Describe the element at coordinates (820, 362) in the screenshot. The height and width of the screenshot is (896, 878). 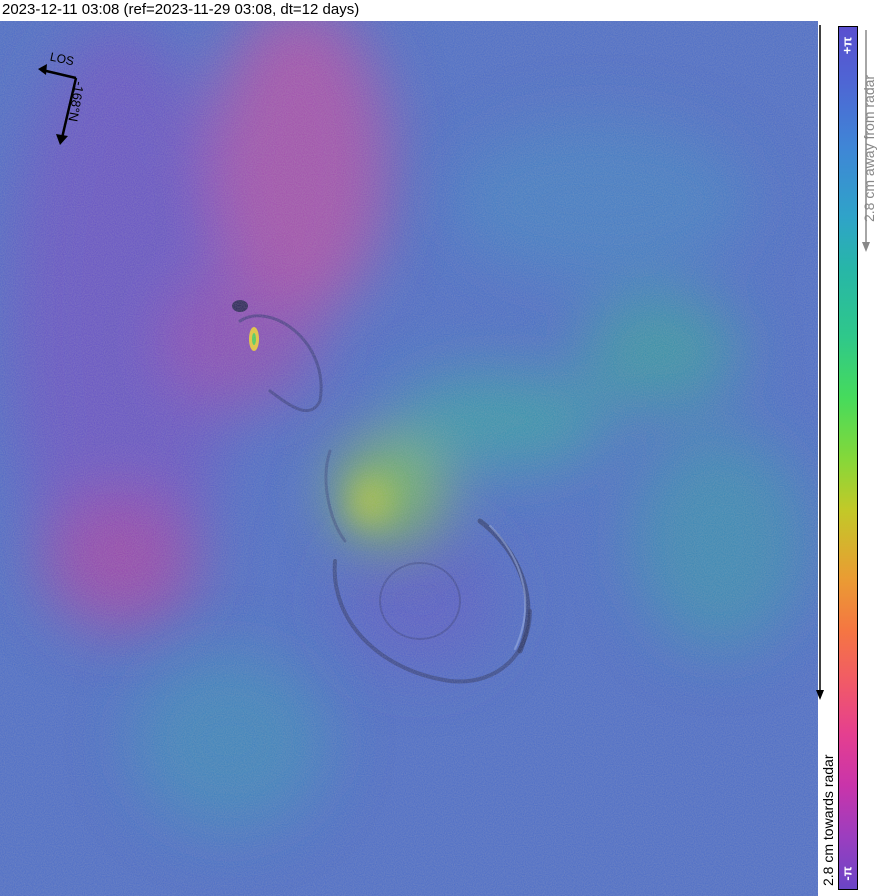
I see `colorbar-arrows-toward` at that location.